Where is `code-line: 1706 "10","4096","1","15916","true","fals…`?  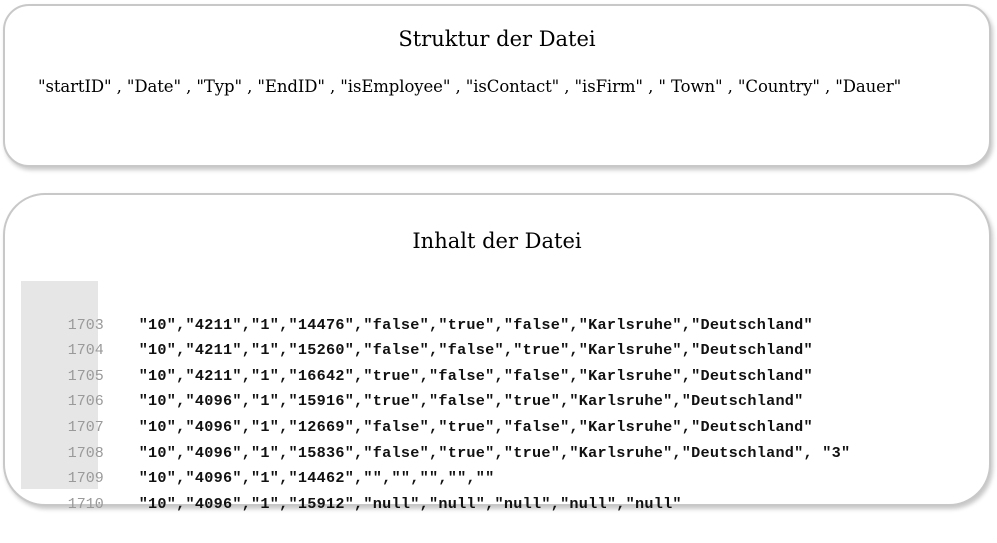 code-line: 1706 "10","4096","1","15916","true","fals… is located at coordinates (435, 386).